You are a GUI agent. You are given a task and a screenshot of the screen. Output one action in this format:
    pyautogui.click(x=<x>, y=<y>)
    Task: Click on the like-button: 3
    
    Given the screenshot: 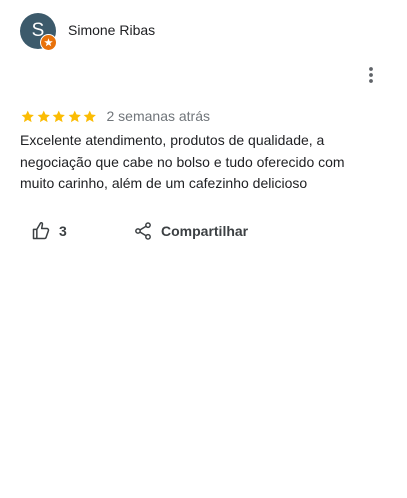 What is the action you would take?
    pyautogui.click(x=49, y=231)
    